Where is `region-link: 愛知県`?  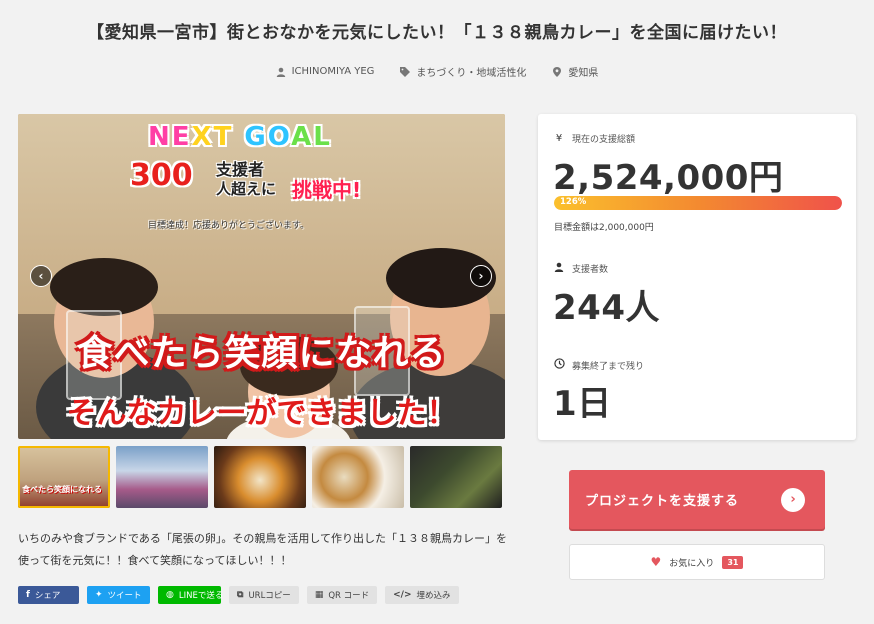
region-link: 愛知県 is located at coordinates (575, 71).